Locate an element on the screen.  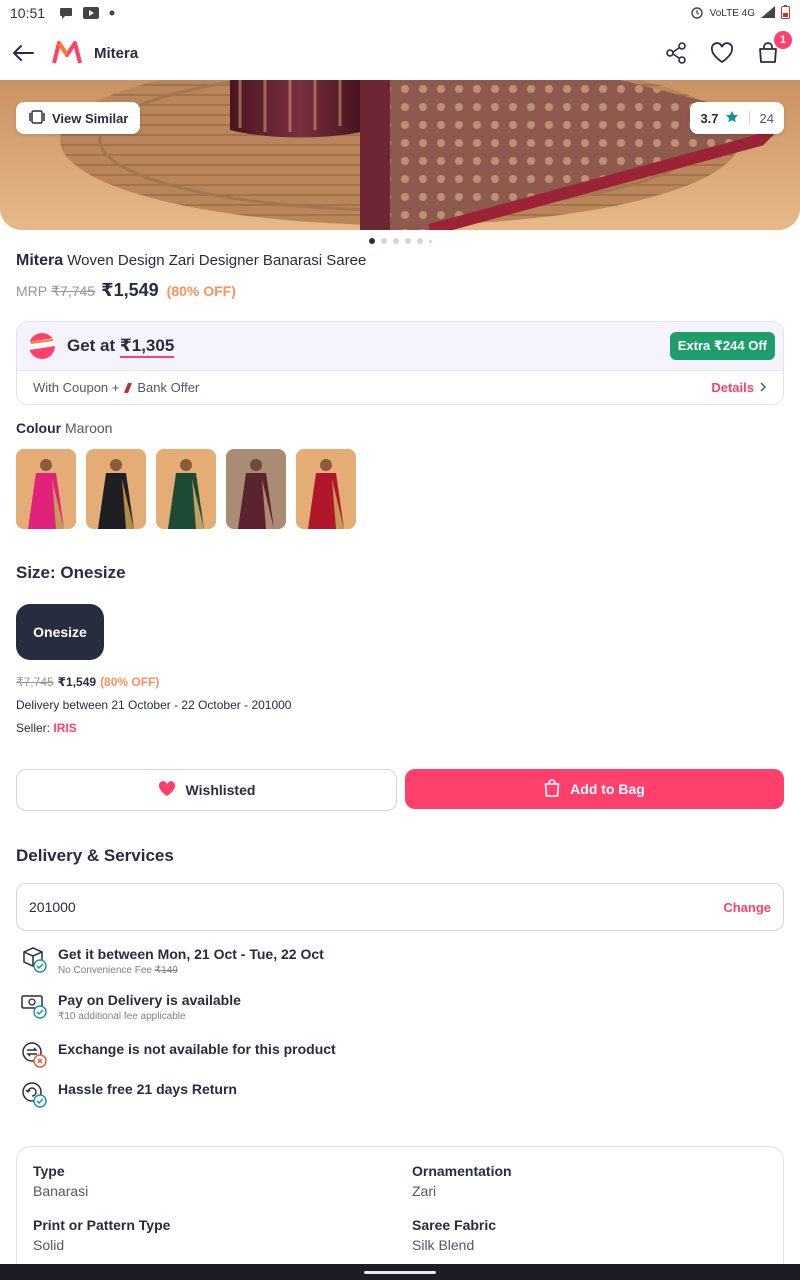
signal-icon is located at coordinates (768, 13).